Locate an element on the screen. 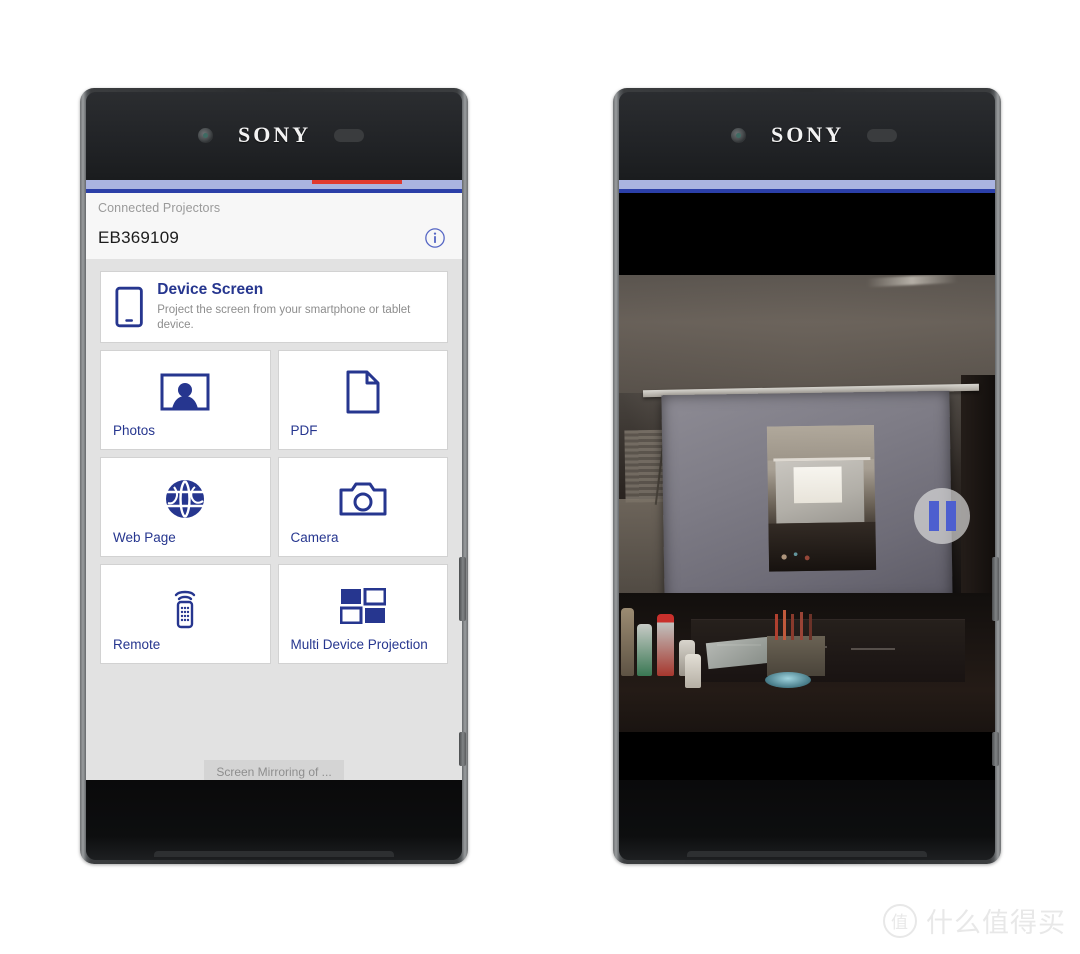  photo-jar is located at coordinates (693, 671).